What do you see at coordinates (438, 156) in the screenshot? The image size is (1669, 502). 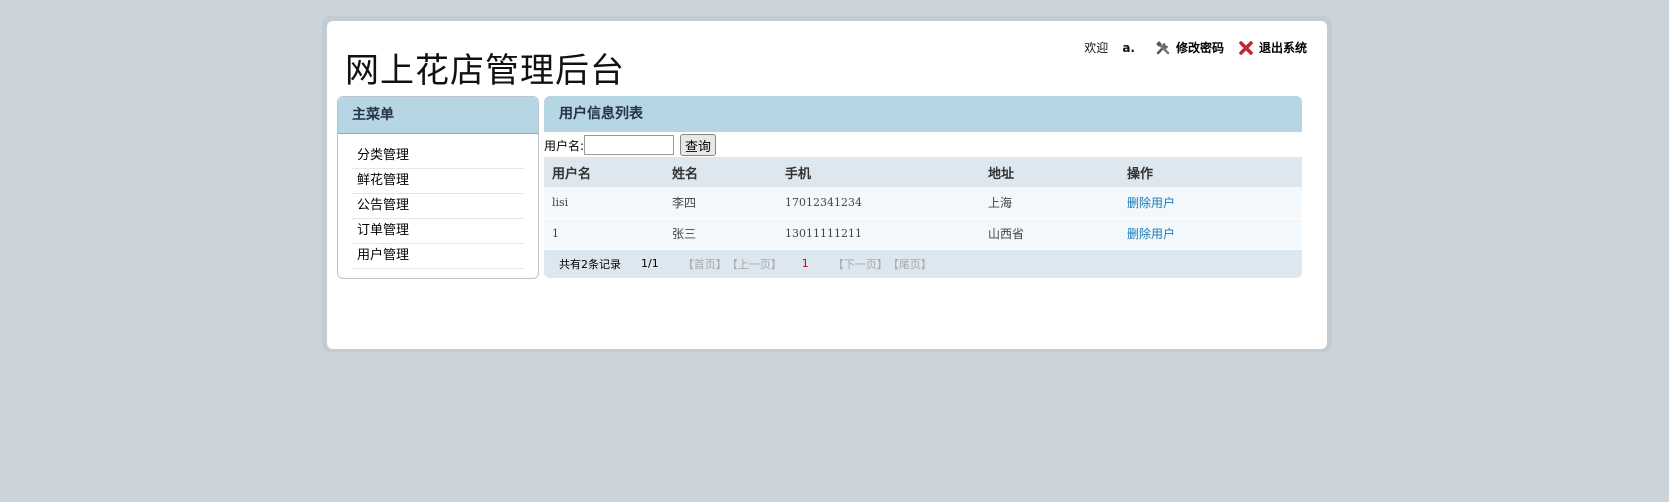 I see `sidebar-item-category: 分类管理` at bounding box center [438, 156].